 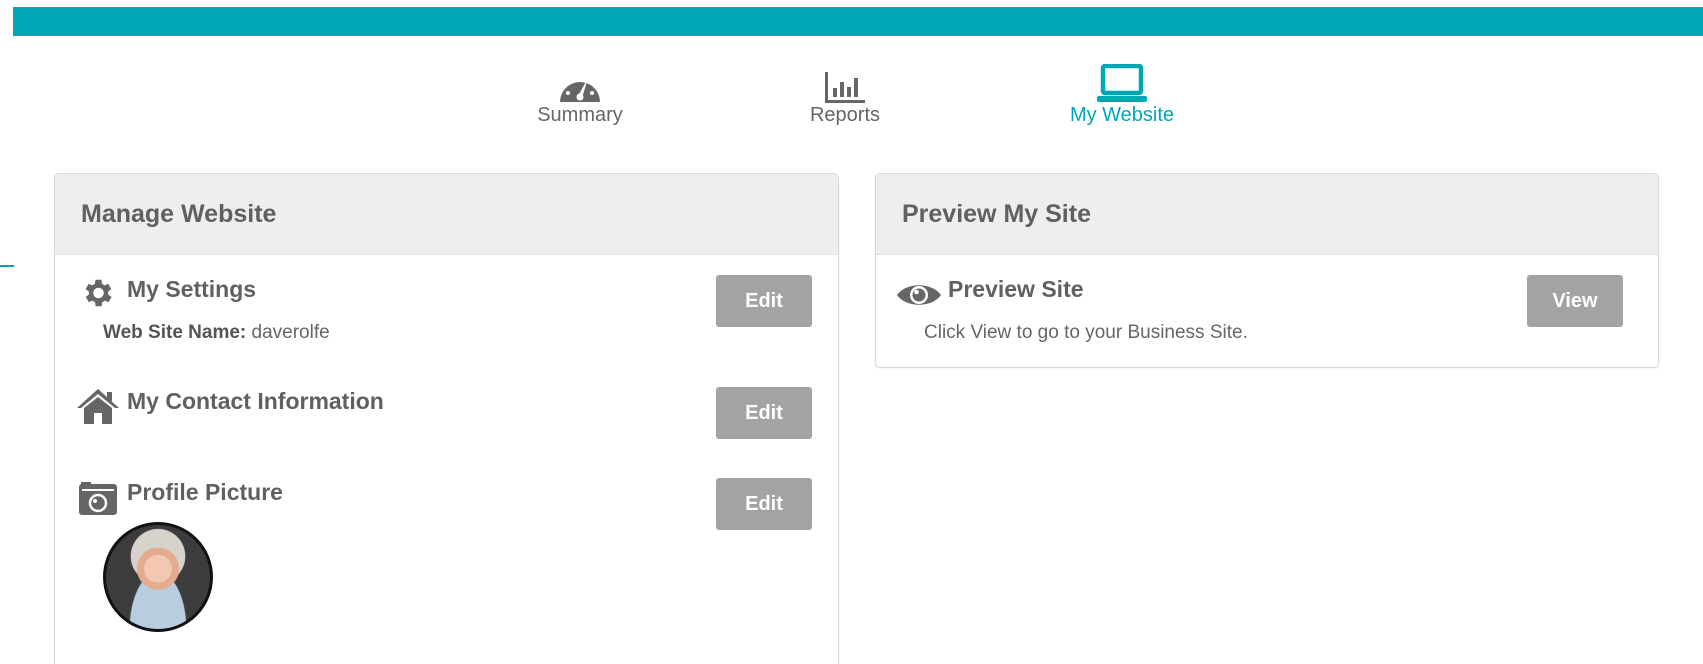 I want to click on profile-picture-title: Profile Picture, so click(x=205, y=492).